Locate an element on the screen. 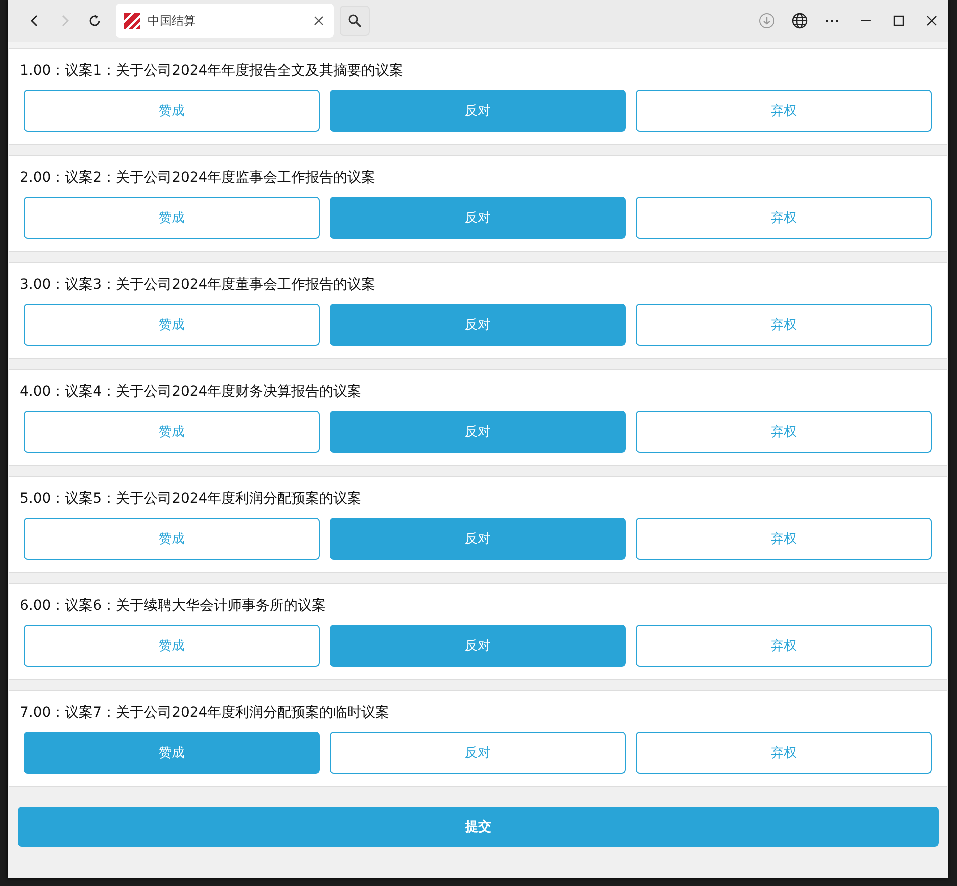 The image size is (957, 886). proposal-title: 6.00：议案6：关于续聘大华会计师事务所的议案 is located at coordinates (174, 606).